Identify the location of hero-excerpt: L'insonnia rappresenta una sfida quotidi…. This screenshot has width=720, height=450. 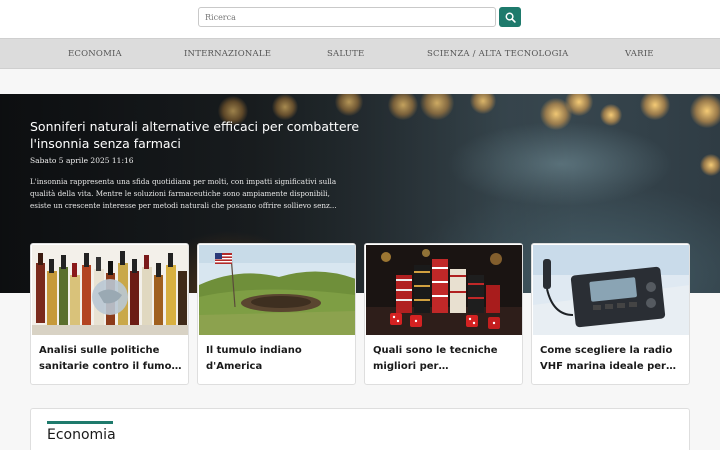
(183, 193).